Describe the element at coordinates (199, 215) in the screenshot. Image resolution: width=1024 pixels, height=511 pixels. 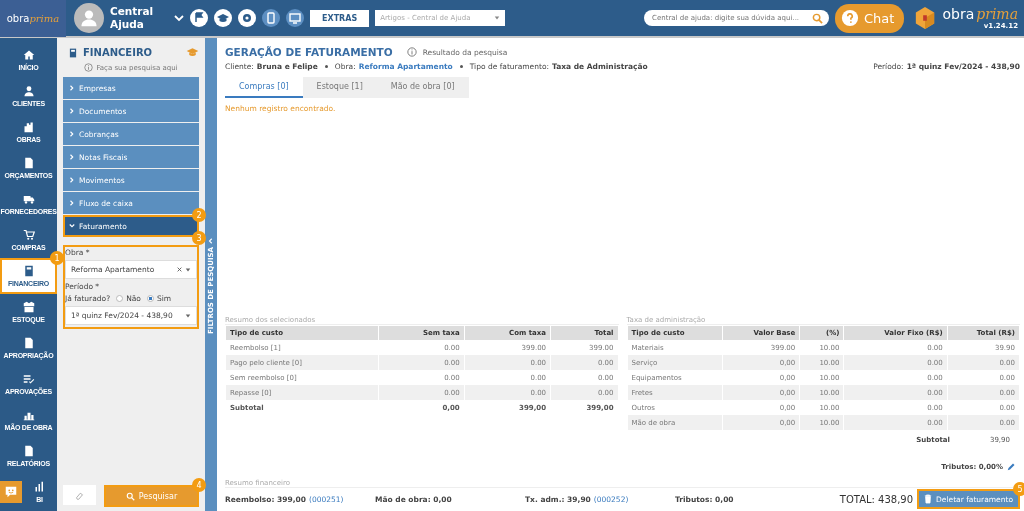
I see `callout-badge: 2` at that location.